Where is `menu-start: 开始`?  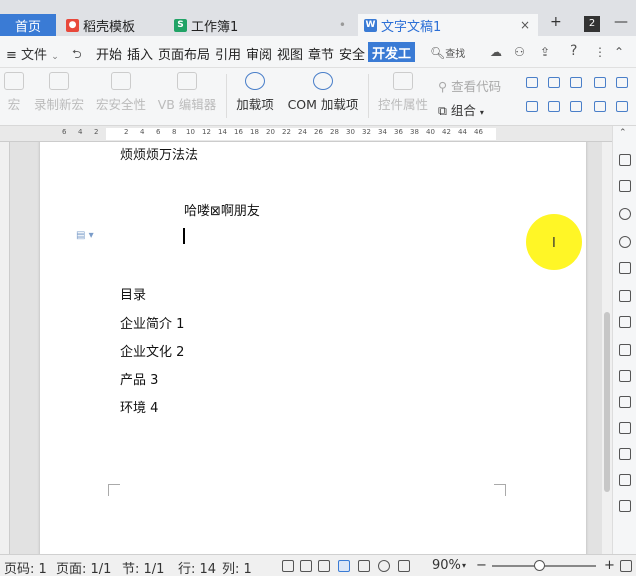
menu-start: 开始 is located at coordinates (109, 53).